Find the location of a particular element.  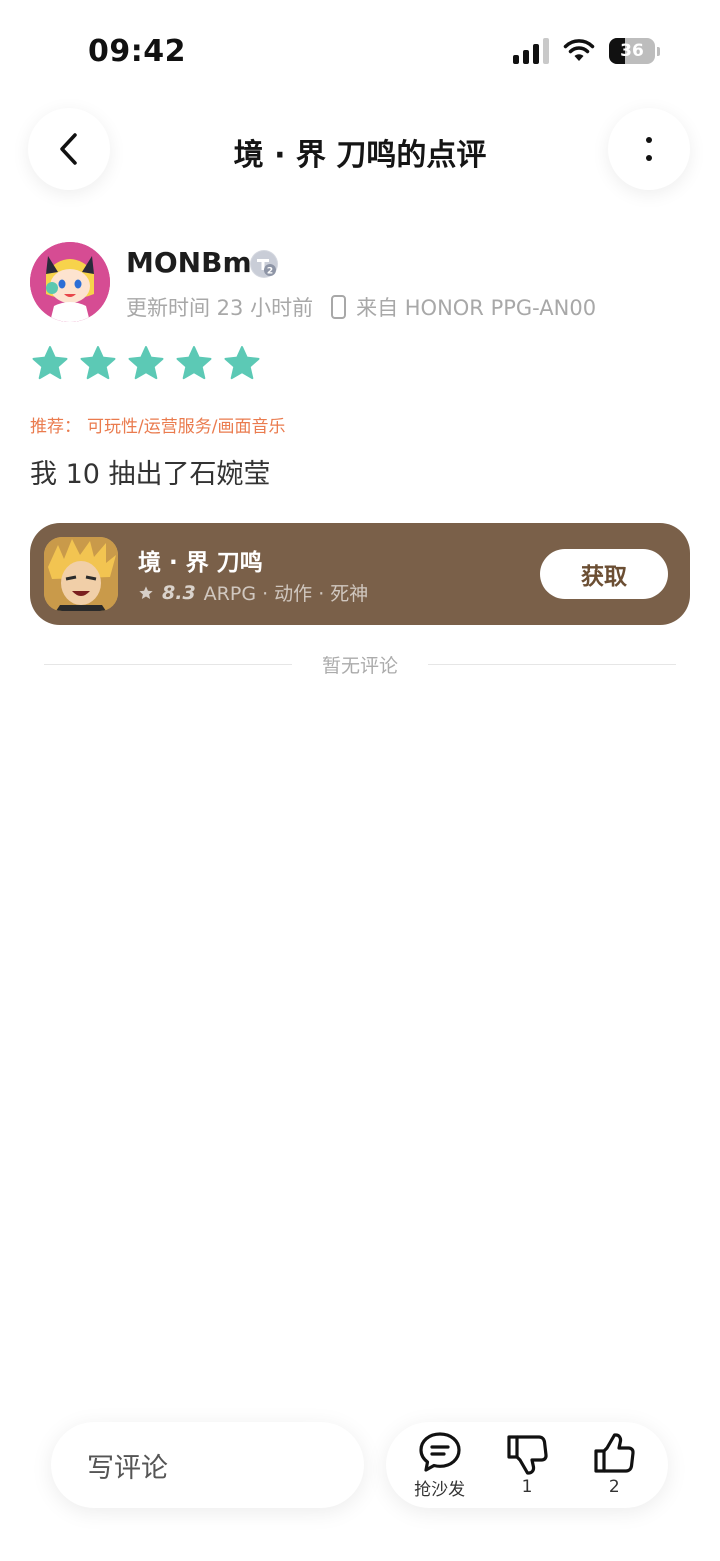

battery-tip is located at coordinates (658, 51).